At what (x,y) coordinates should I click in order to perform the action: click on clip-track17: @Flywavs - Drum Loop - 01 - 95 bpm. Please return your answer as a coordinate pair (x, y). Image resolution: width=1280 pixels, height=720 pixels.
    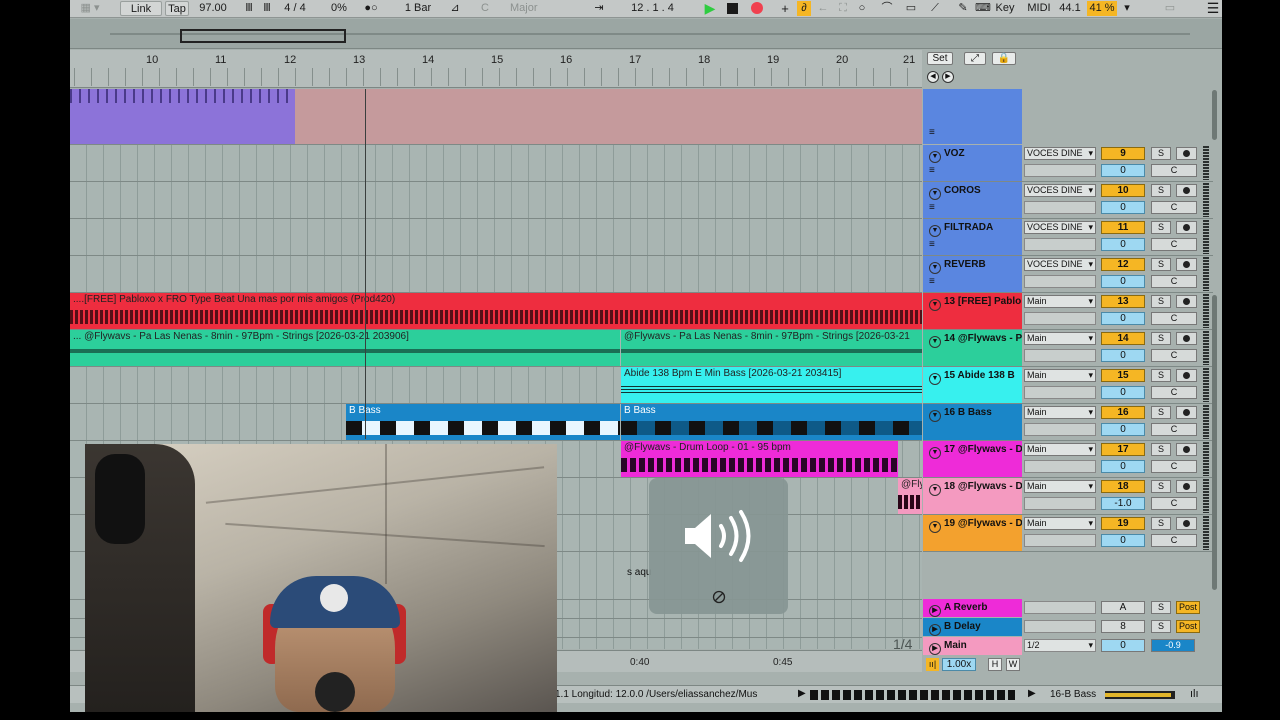
    Looking at the image, I should click on (759, 459).